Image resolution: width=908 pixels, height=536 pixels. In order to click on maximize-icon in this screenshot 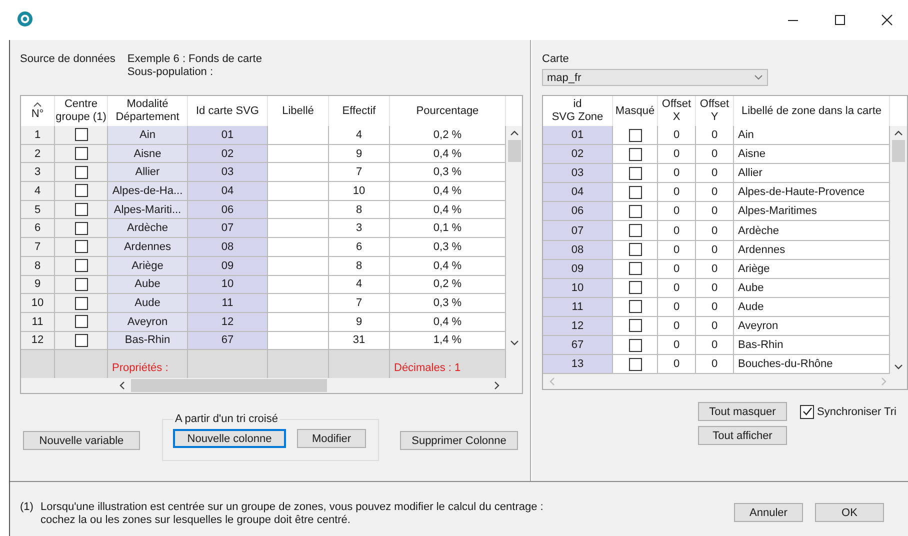, I will do `click(840, 20)`.